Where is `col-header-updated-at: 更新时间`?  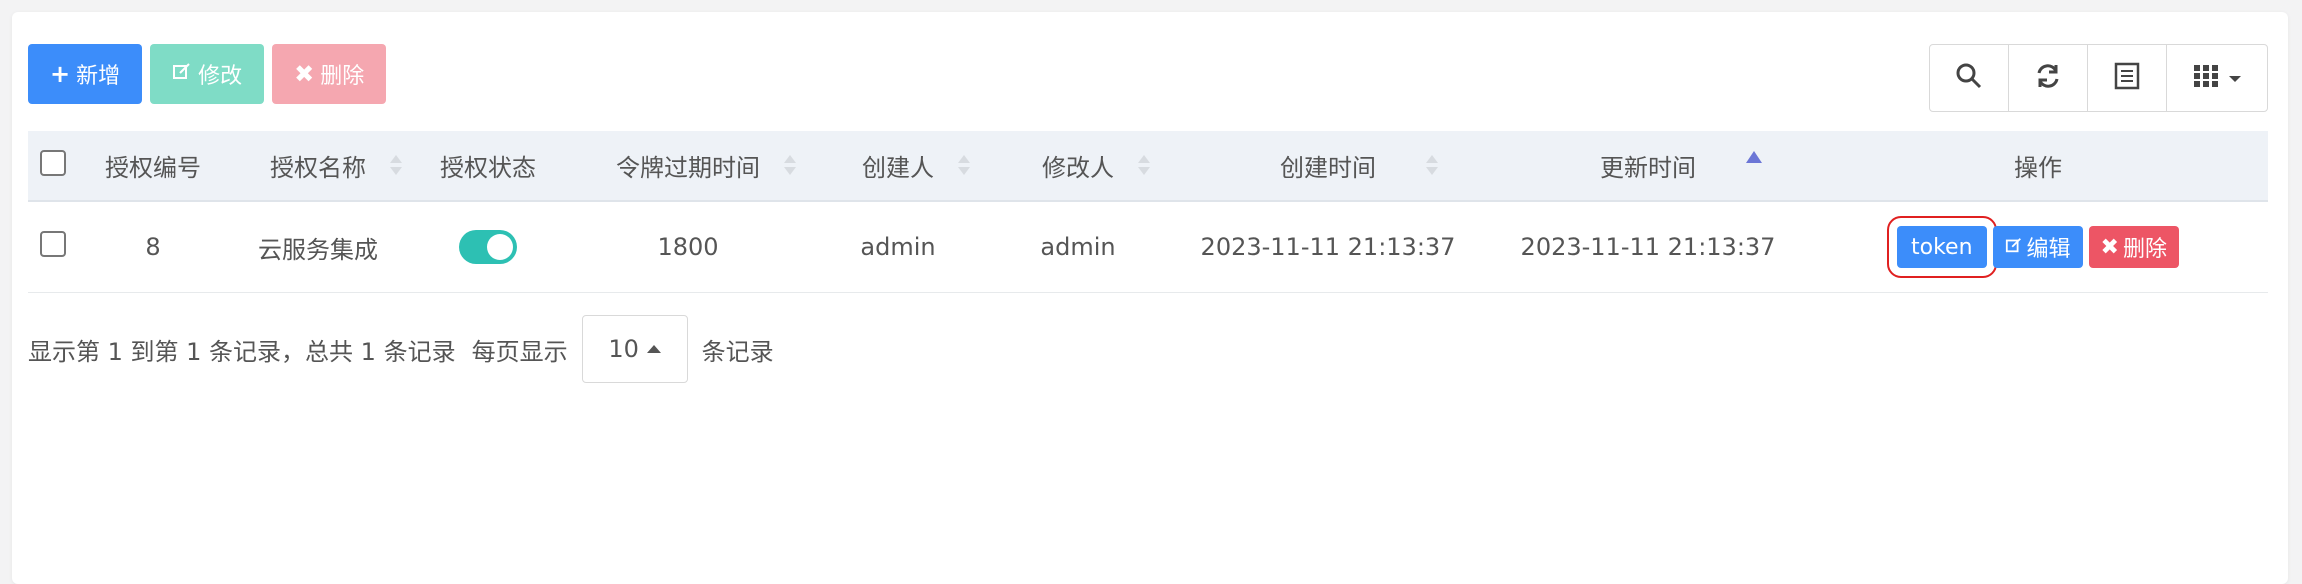 col-header-updated-at: 更新时间 is located at coordinates (1648, 166).